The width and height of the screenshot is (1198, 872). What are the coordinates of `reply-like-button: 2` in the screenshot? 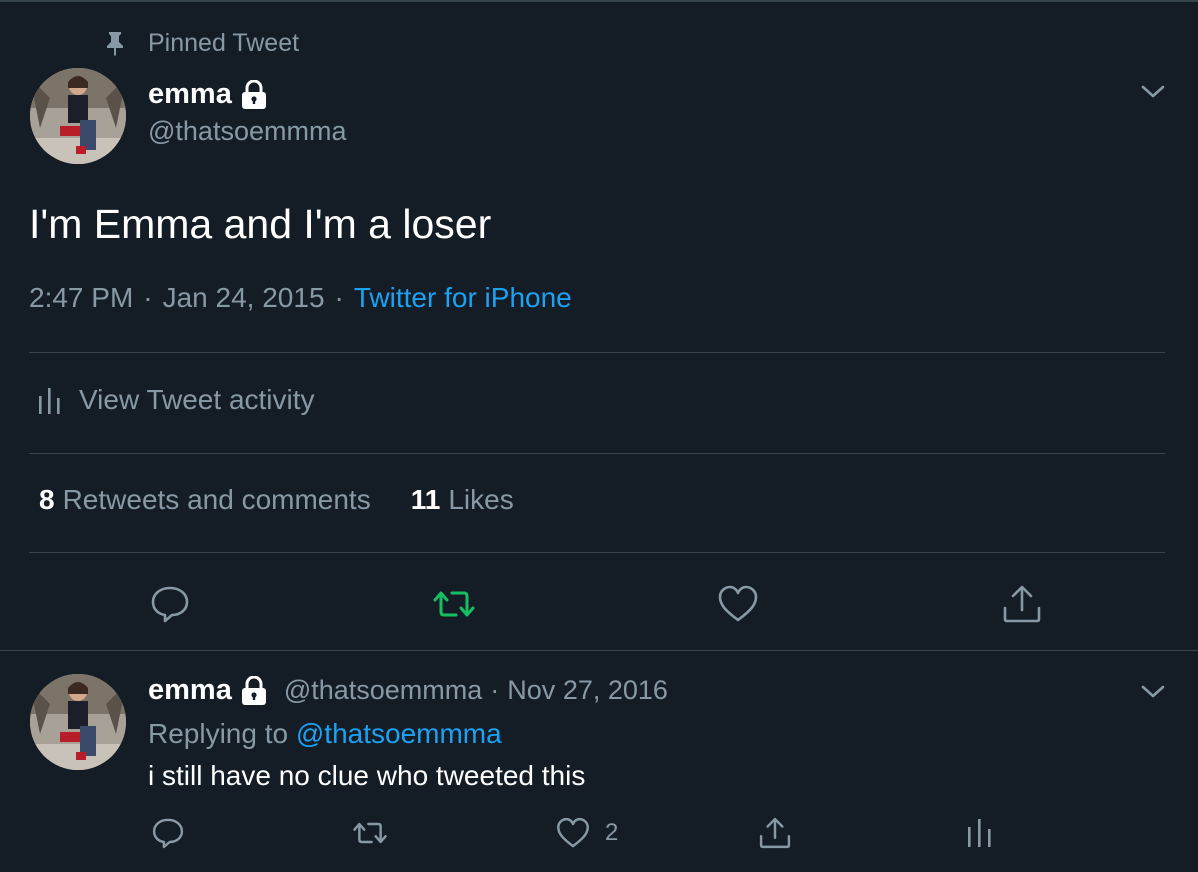 It's located at (586, 833).